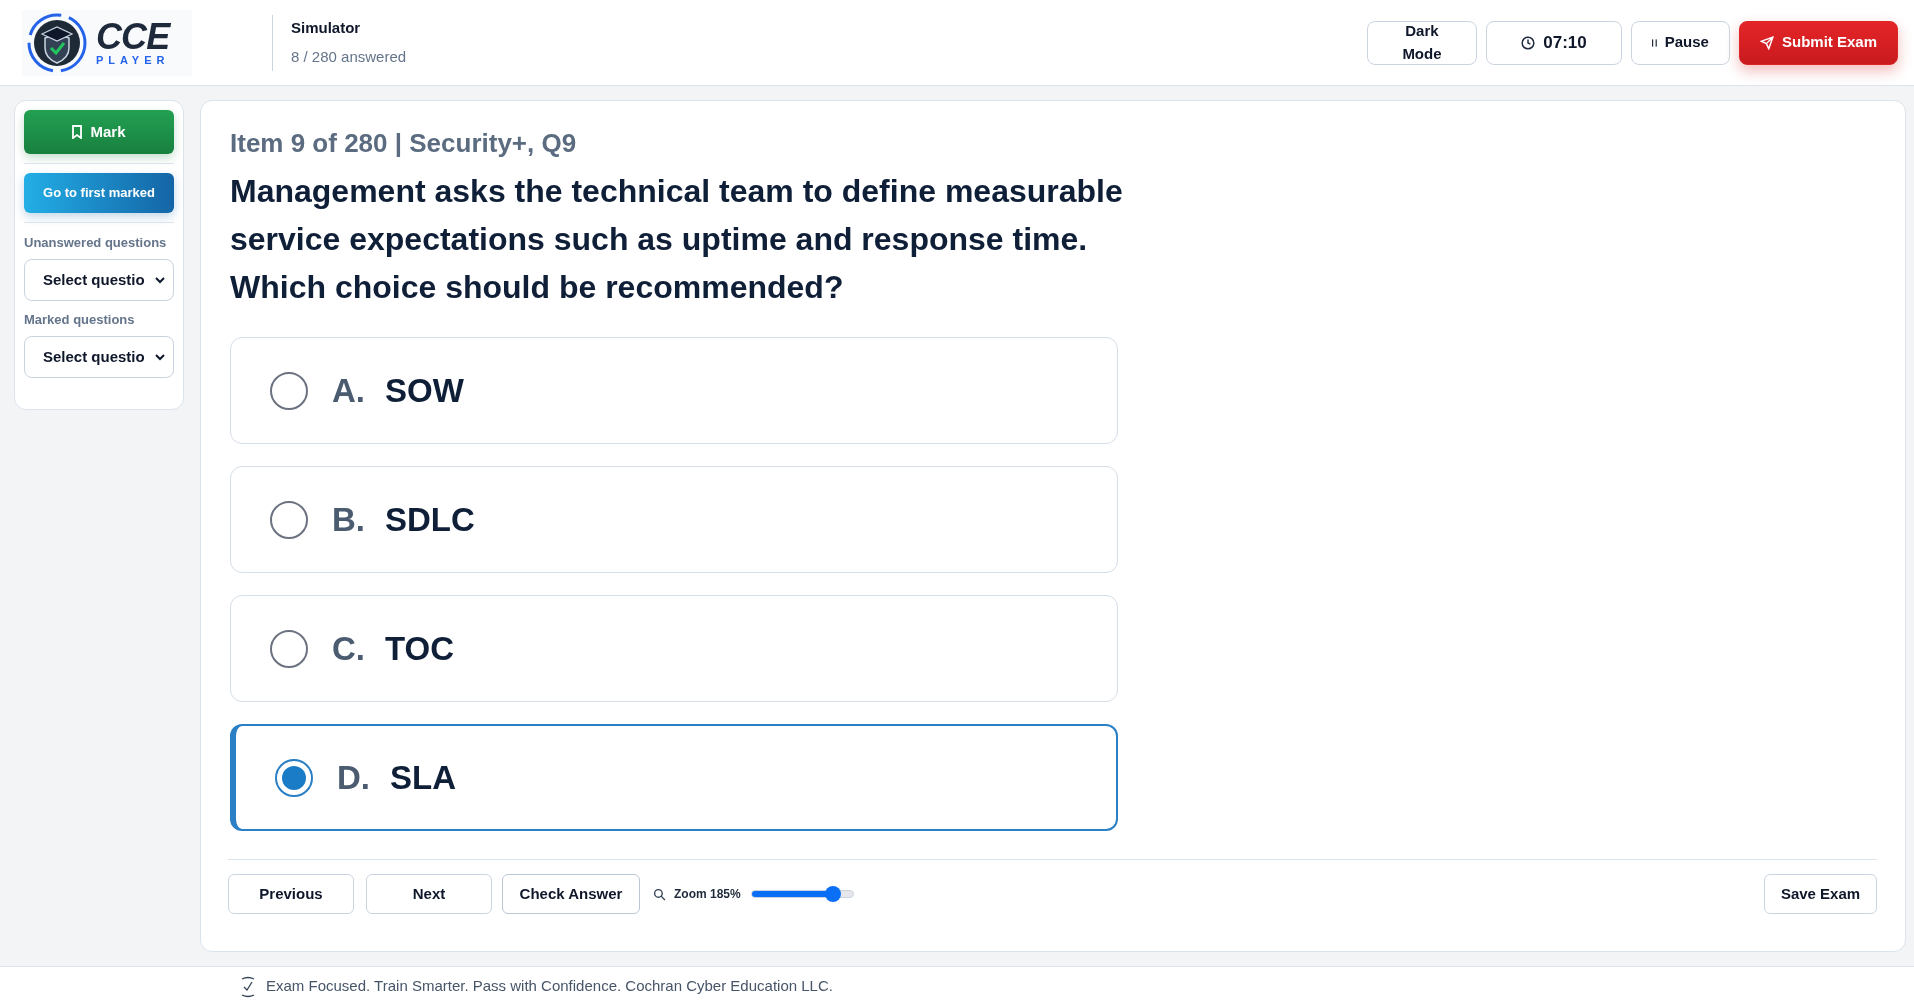  I want to click on shield-check-icon, so click(248, 986).